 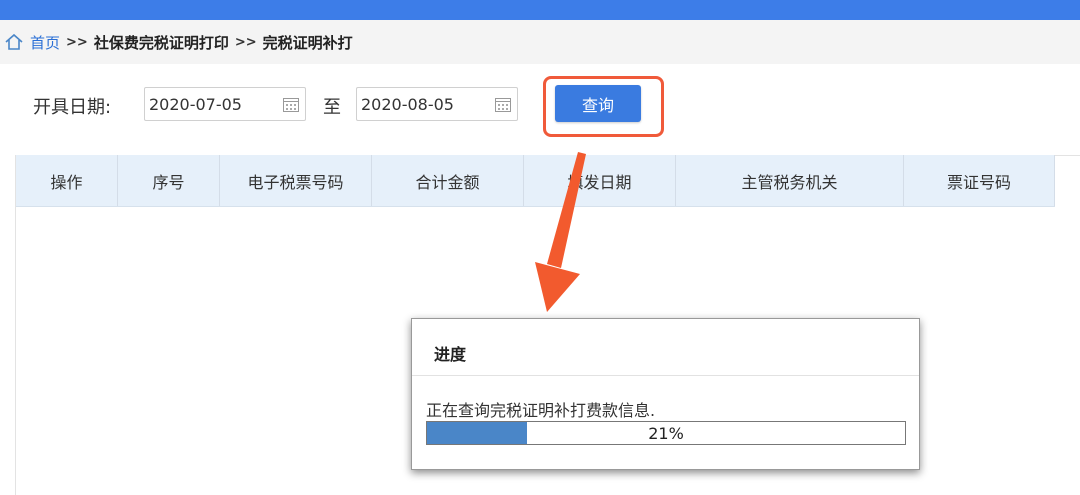 What do you see at coordinates (450, 354) in the screenshot?
I see `dialog-title: 进度` at bounding box center [450, 354].